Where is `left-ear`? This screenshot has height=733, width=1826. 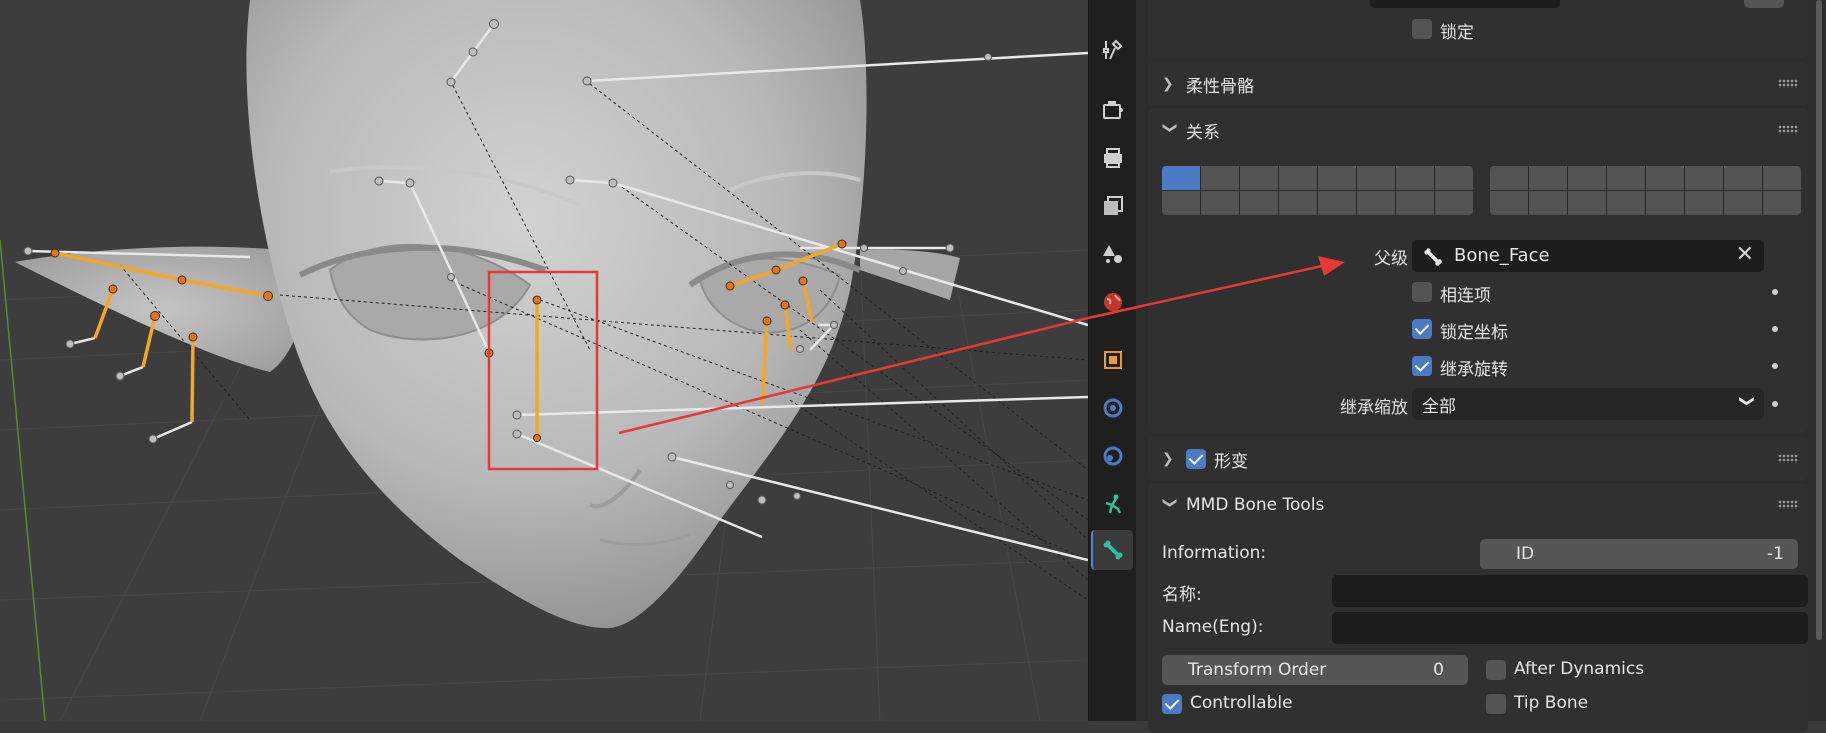 left-ear is located at coordinates (159, 309).